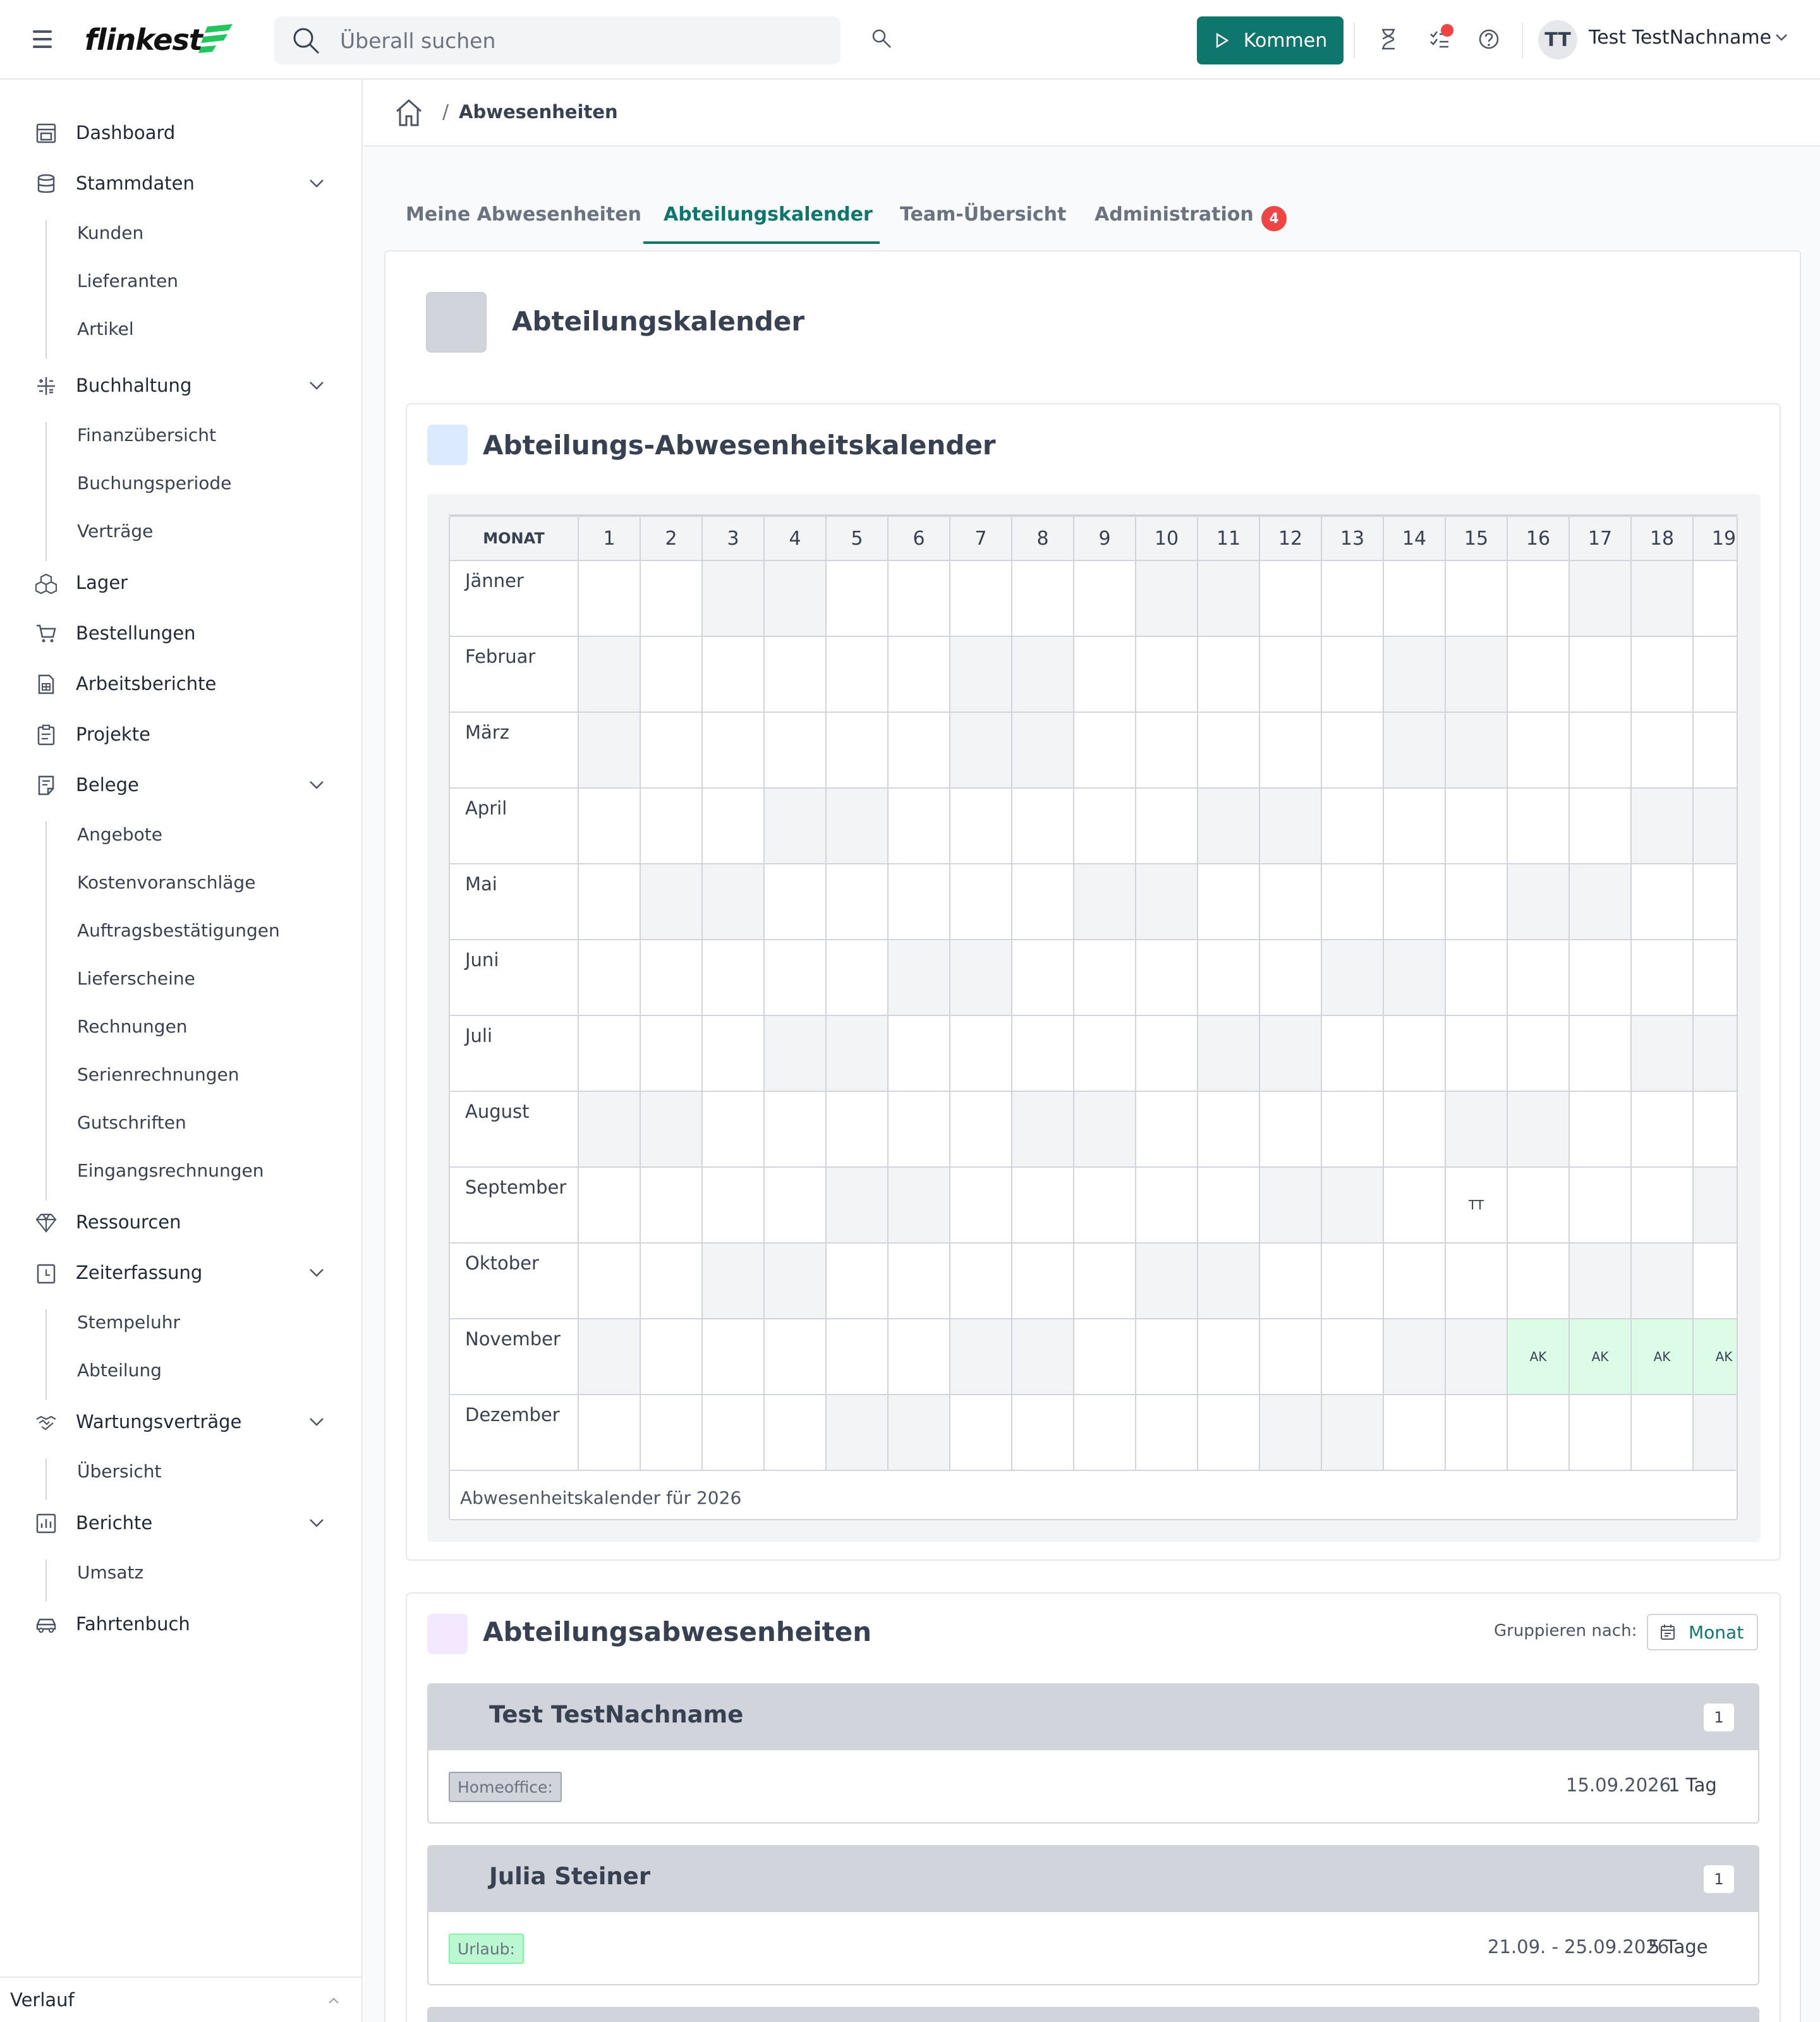 Image resolution: width=1820 pixels, height=2022 pixels. I want to click on sidebar-item-projekte: Projekte, so click(180, 734).